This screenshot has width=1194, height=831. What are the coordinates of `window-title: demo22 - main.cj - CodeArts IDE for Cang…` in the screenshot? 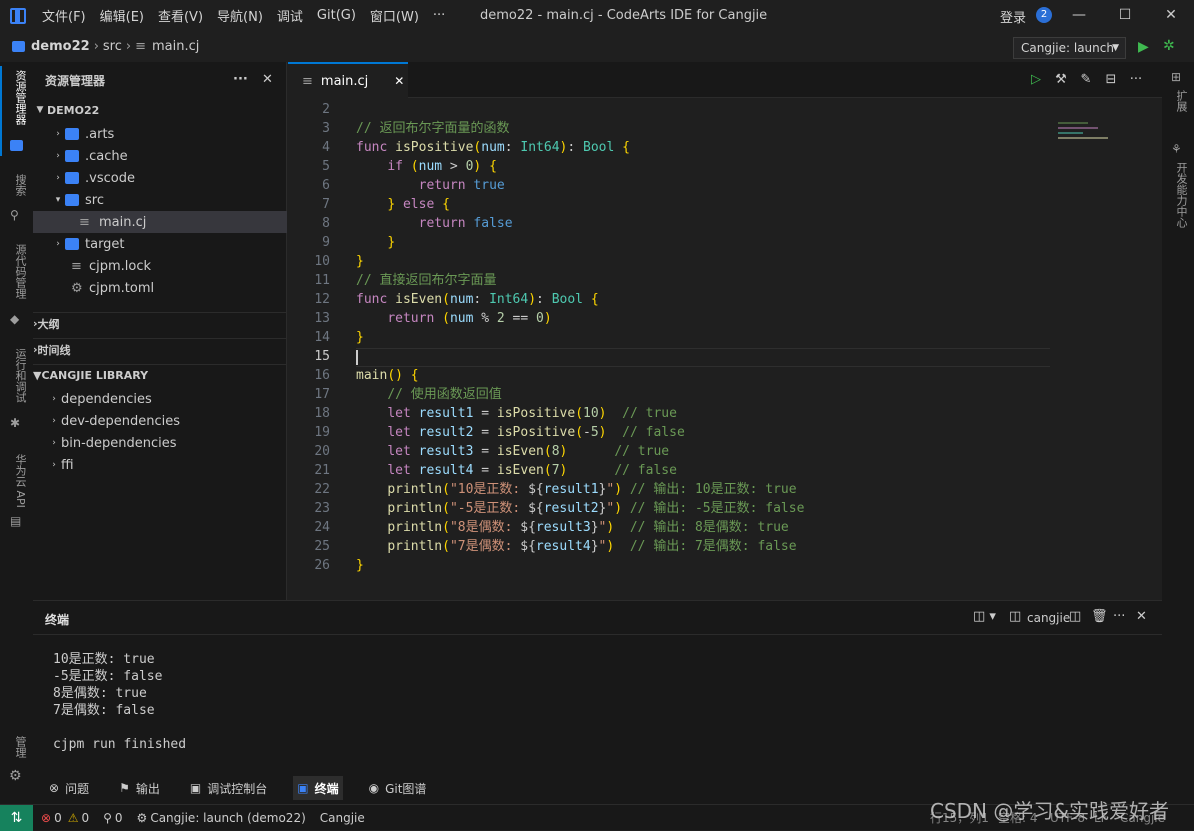 It's located at (624, 15).